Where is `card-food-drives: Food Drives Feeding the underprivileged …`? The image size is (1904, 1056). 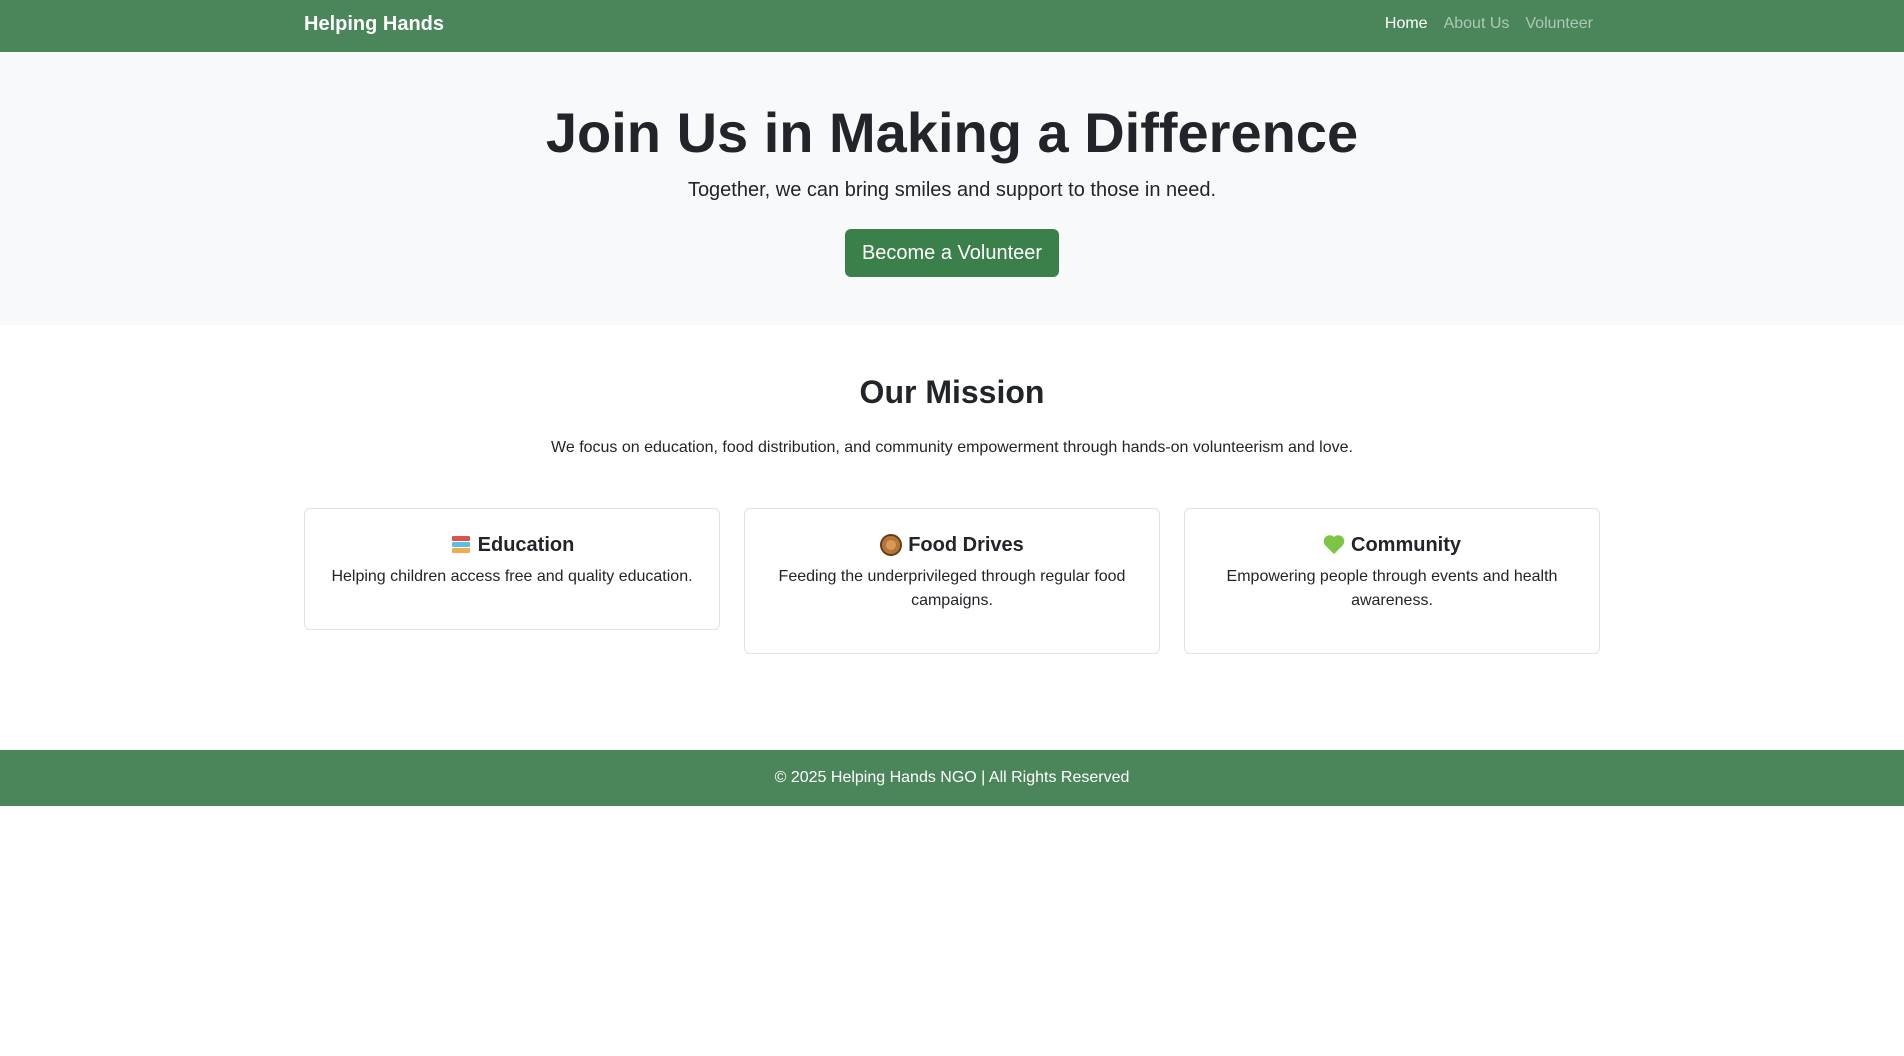 card-food-drives: Food Drives Feeding the underprivileged … is located at coordinates (952, 581).